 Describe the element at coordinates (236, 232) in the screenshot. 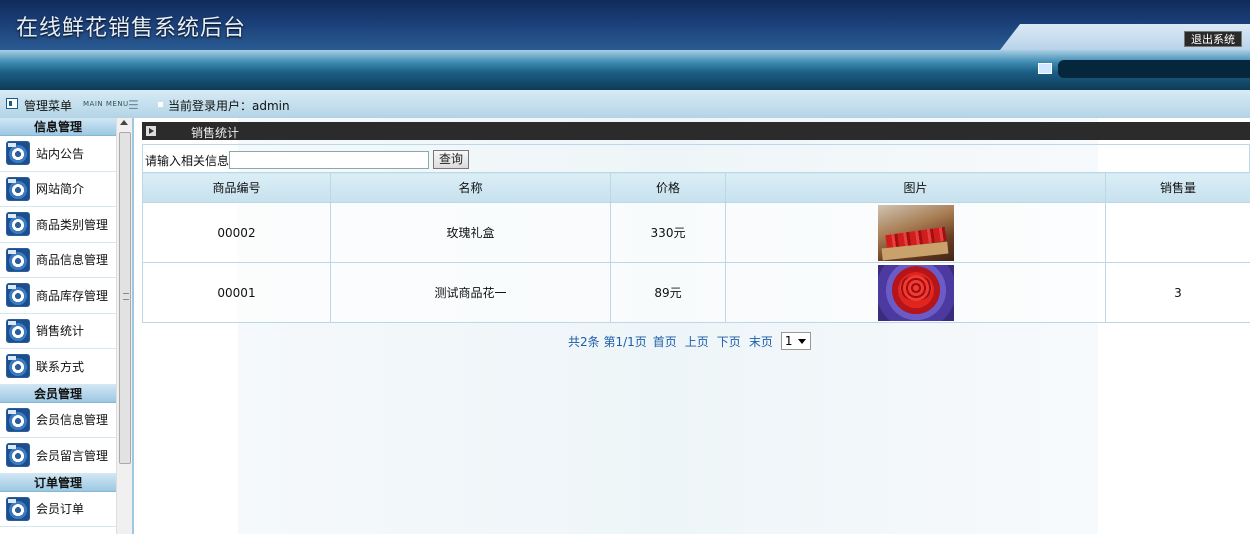

I see `cell-id: 00002` at that location.